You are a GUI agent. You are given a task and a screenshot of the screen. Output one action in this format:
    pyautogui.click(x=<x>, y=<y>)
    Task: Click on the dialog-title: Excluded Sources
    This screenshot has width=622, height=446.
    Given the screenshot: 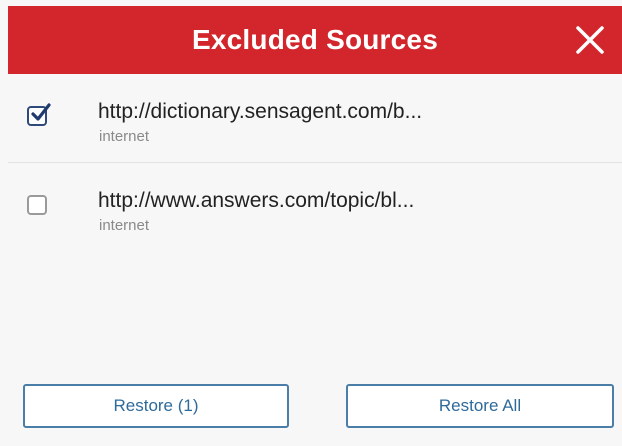 What is the action you would take?
    pyautogui.click(x=315, y=39)
    